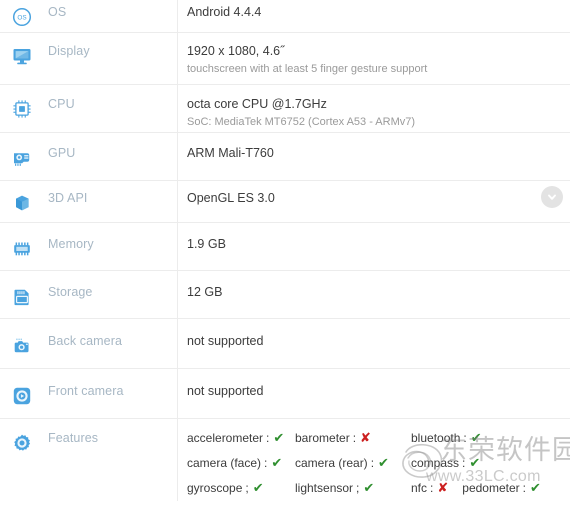  I want to click on cube-3d-icon, so click(22, 203).